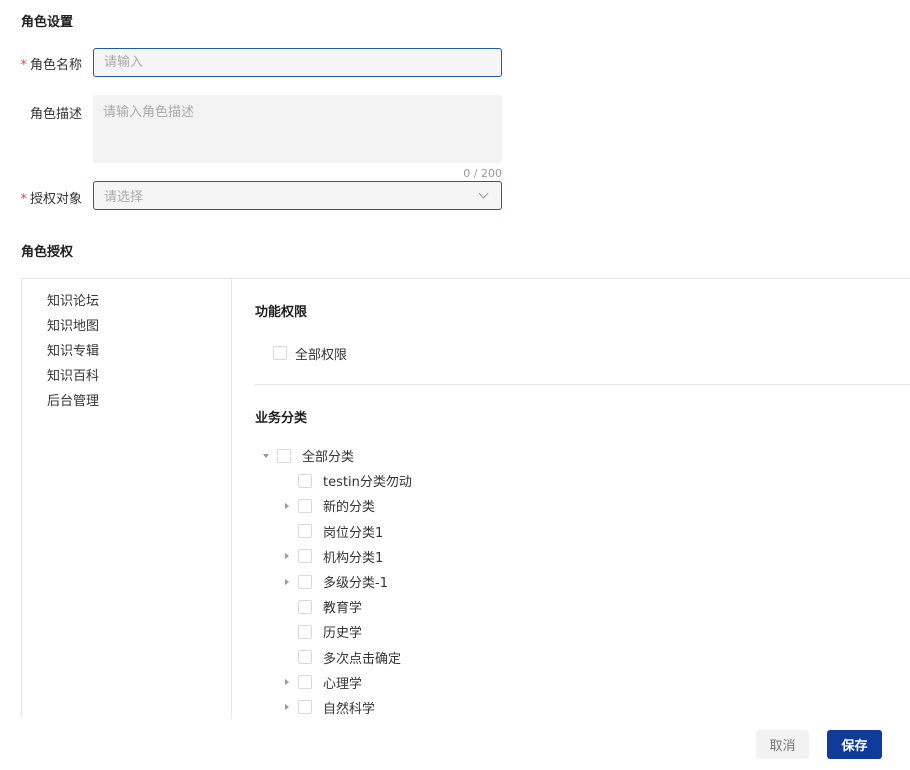  I want to click on nav-item-admin: 后台管理, so click(126, 401).